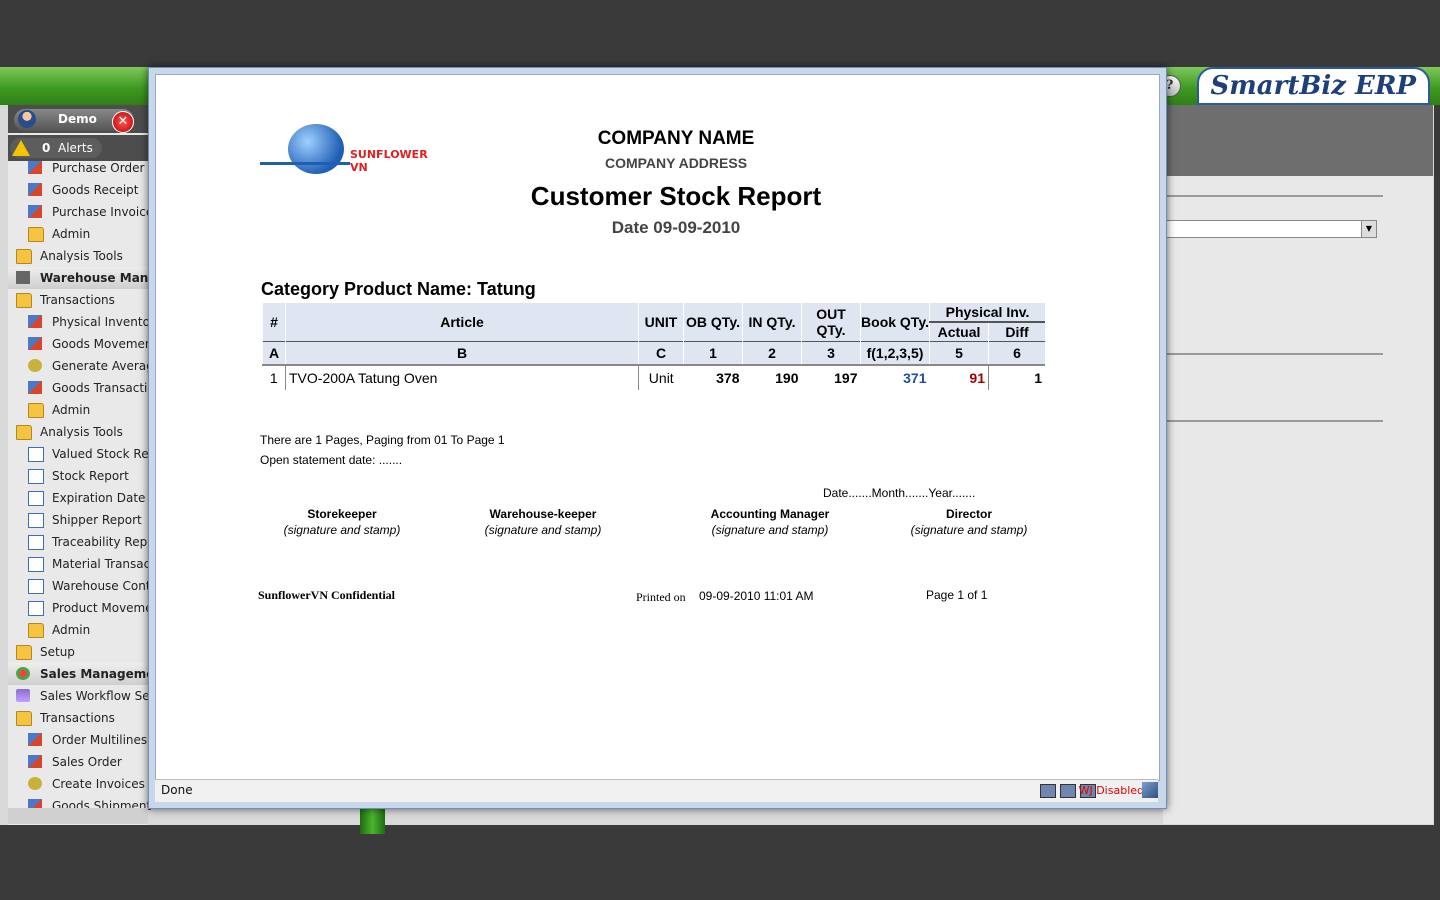  What do you see at coordinates (1298, 500) in the screenshot?
I see `workspace-panel` at bounding box center [1298, 500].